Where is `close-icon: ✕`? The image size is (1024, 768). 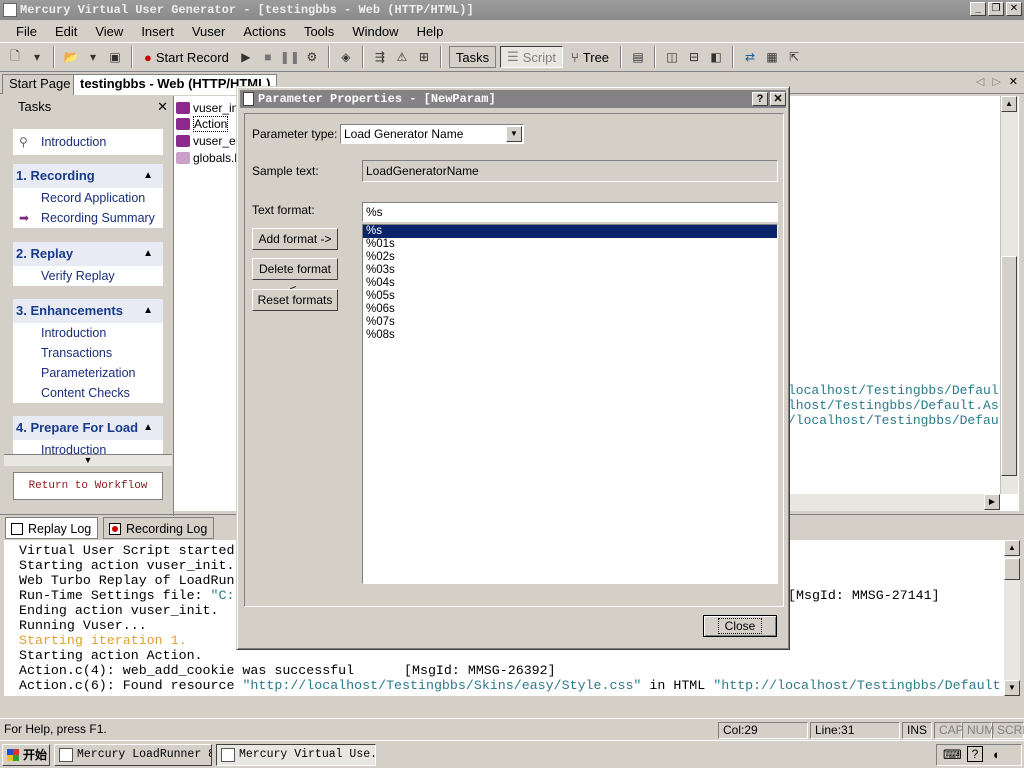
close-icon: ✕ is located at coordinates (162, 107).